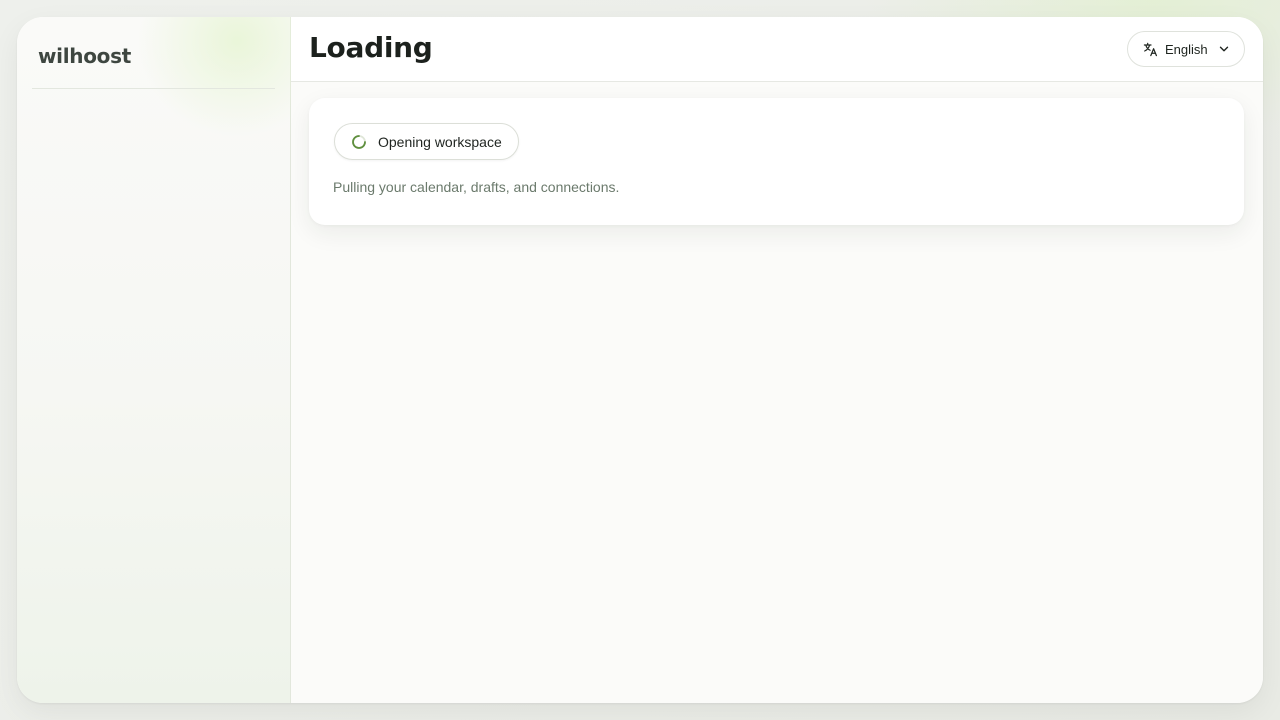 This screenshot has width=1280, height=720. What do you see at coordinates (1150, 49) in the screenshot?
I see `translate-icon` at bounding box center [1150, 49].